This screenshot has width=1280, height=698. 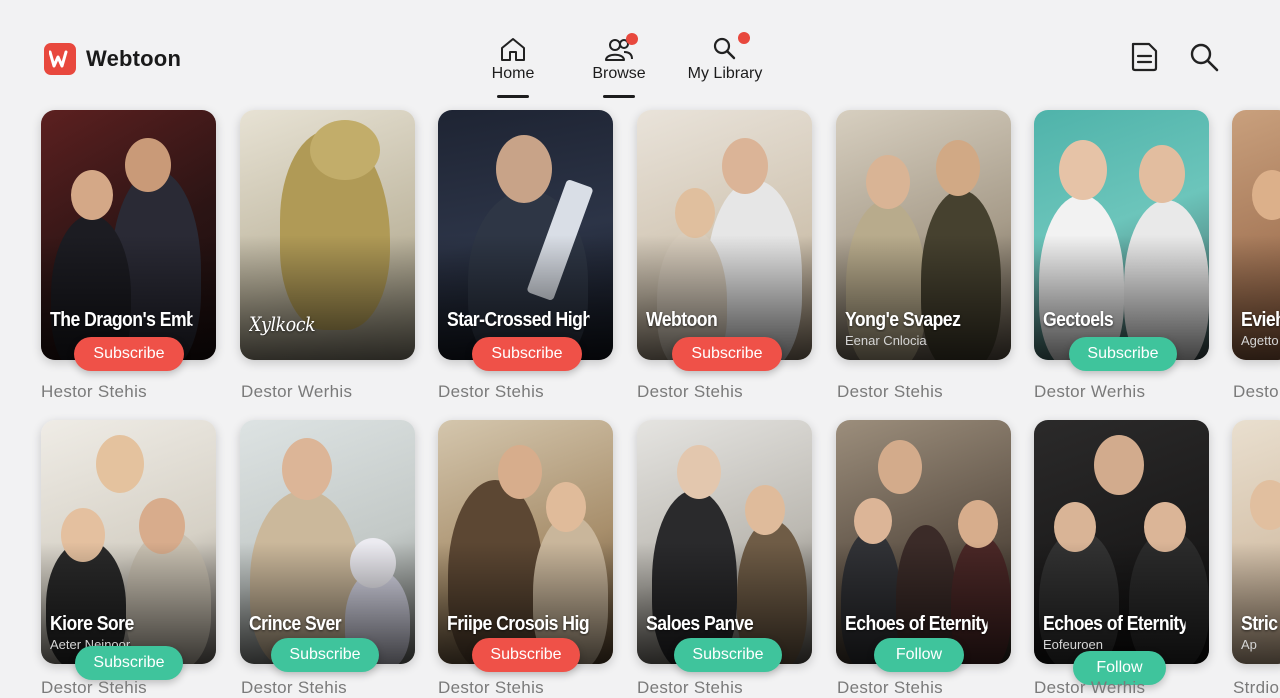 I want to click on comic-card: Yong'e Svapez Eenar Cnlocia, so click(x=923, y=235).